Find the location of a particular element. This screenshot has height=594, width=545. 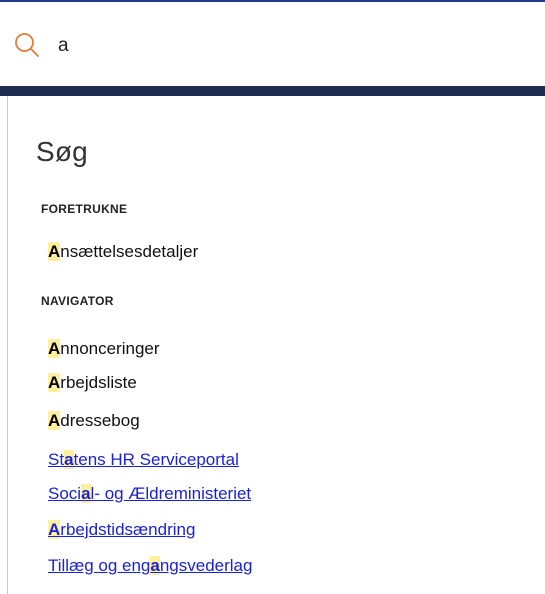

item-suffix: dressebog is located at coordinates (100, 420).